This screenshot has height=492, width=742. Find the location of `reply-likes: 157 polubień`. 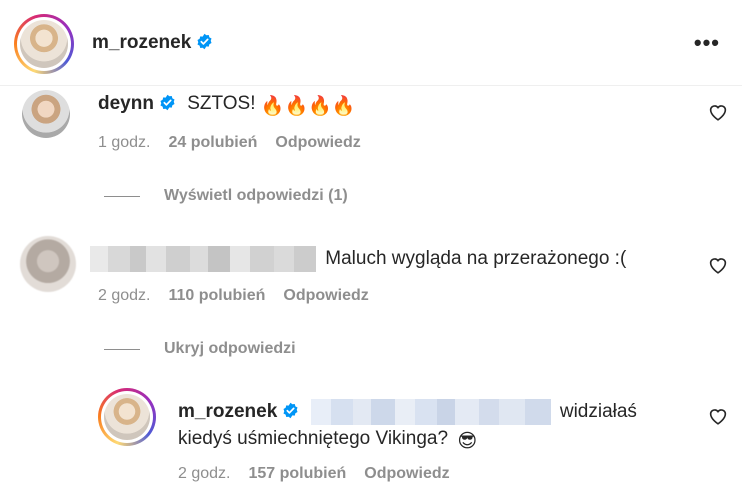

reply-likes: 157 polubień is located at coordinates (297, 473).